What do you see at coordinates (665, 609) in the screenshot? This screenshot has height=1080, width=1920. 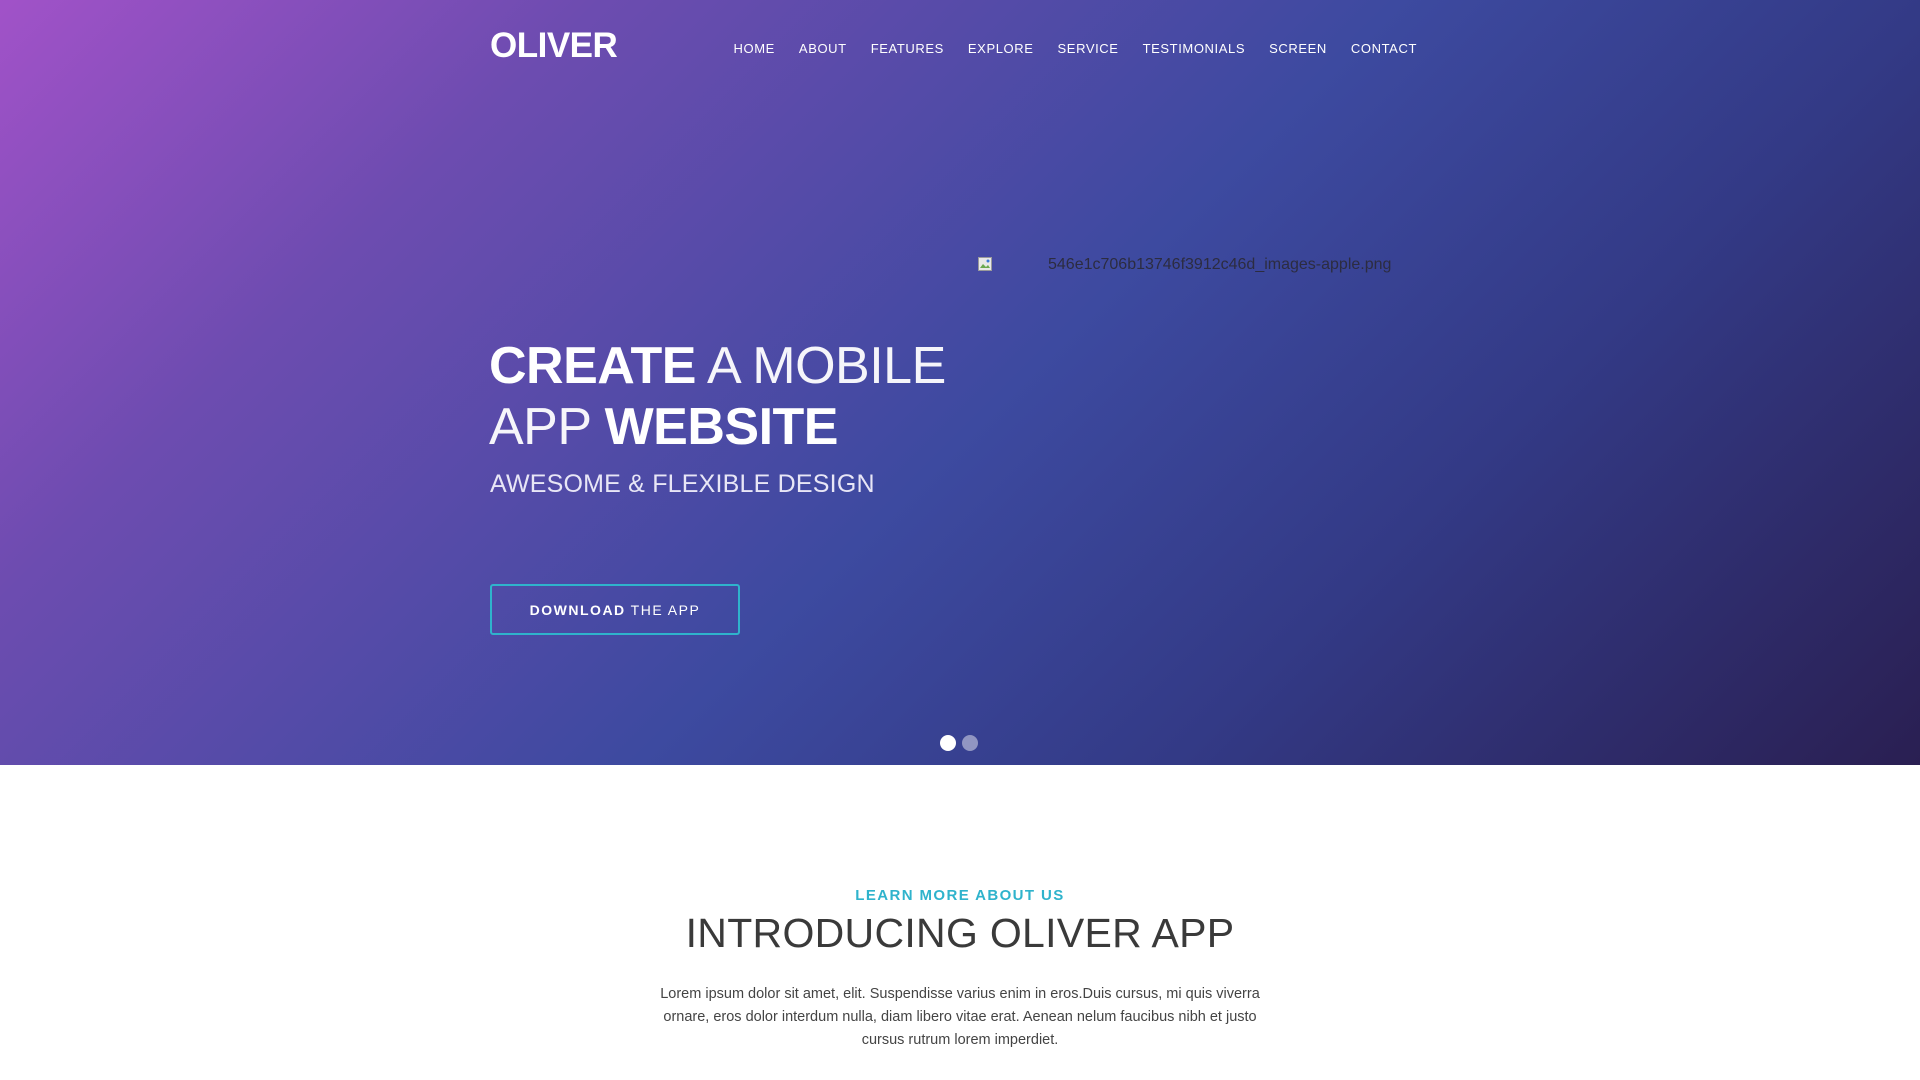 I see `download-app-button-rest: THE APP` at bounding box center [665, 609].